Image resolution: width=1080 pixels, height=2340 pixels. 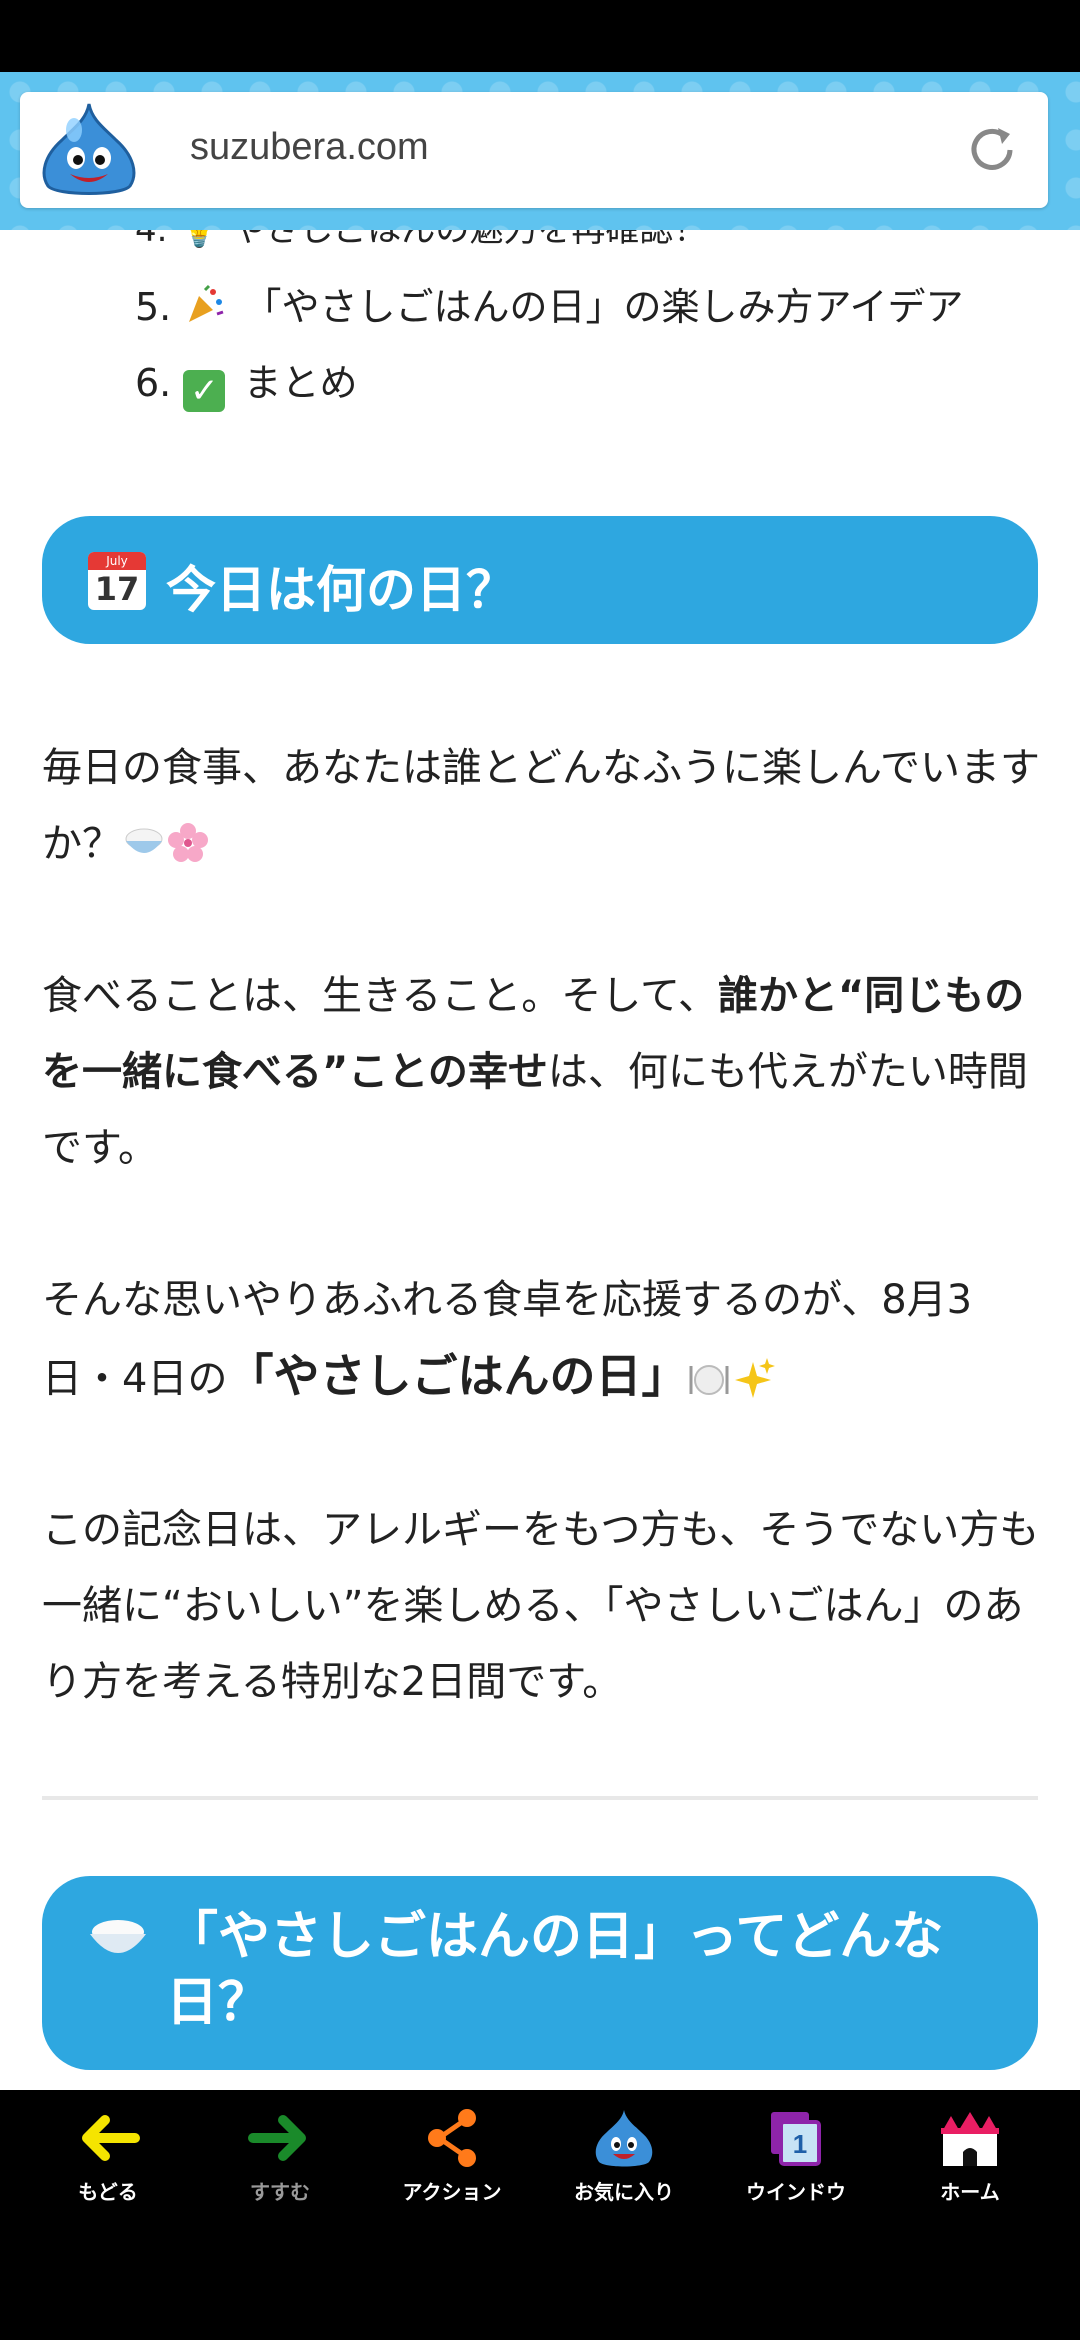 I want to click on reload-icon, so click(x=992, y=150).